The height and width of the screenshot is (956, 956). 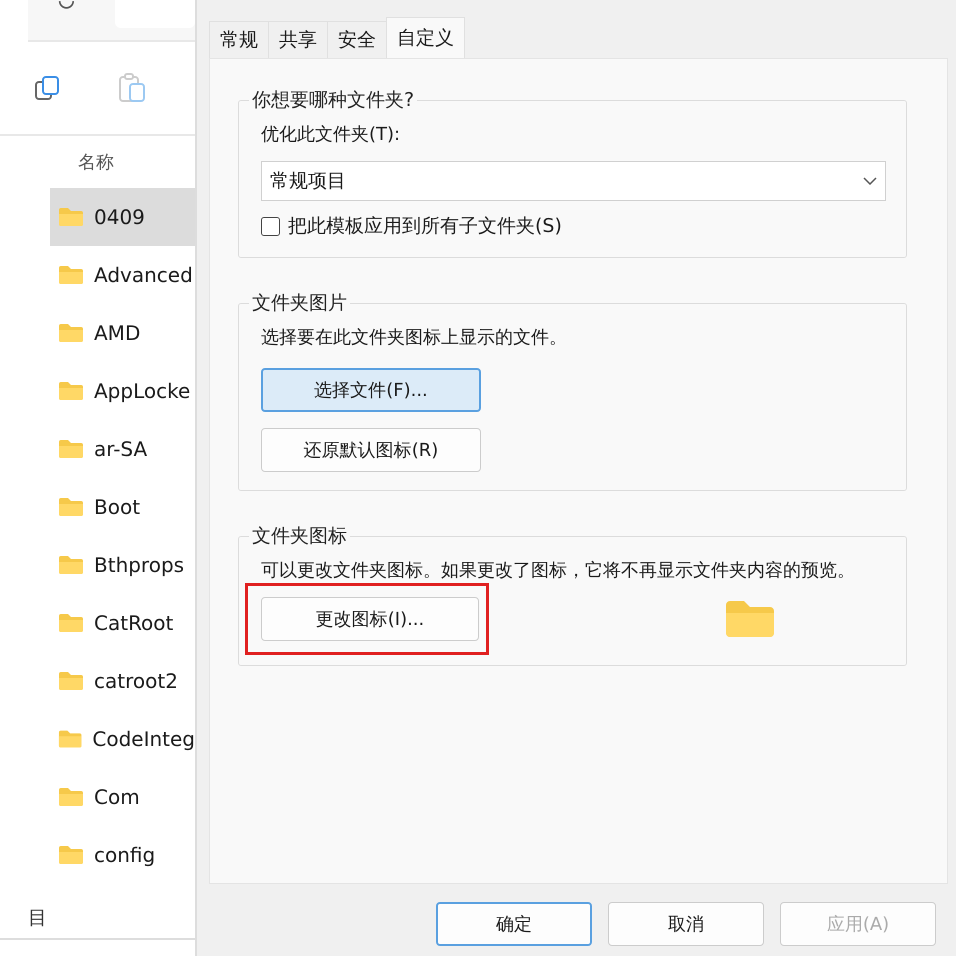 What do you see at coordinates (134, 623) in the screenshot?
I see `file-name: CatRoot` at bounding box center [134, 623].